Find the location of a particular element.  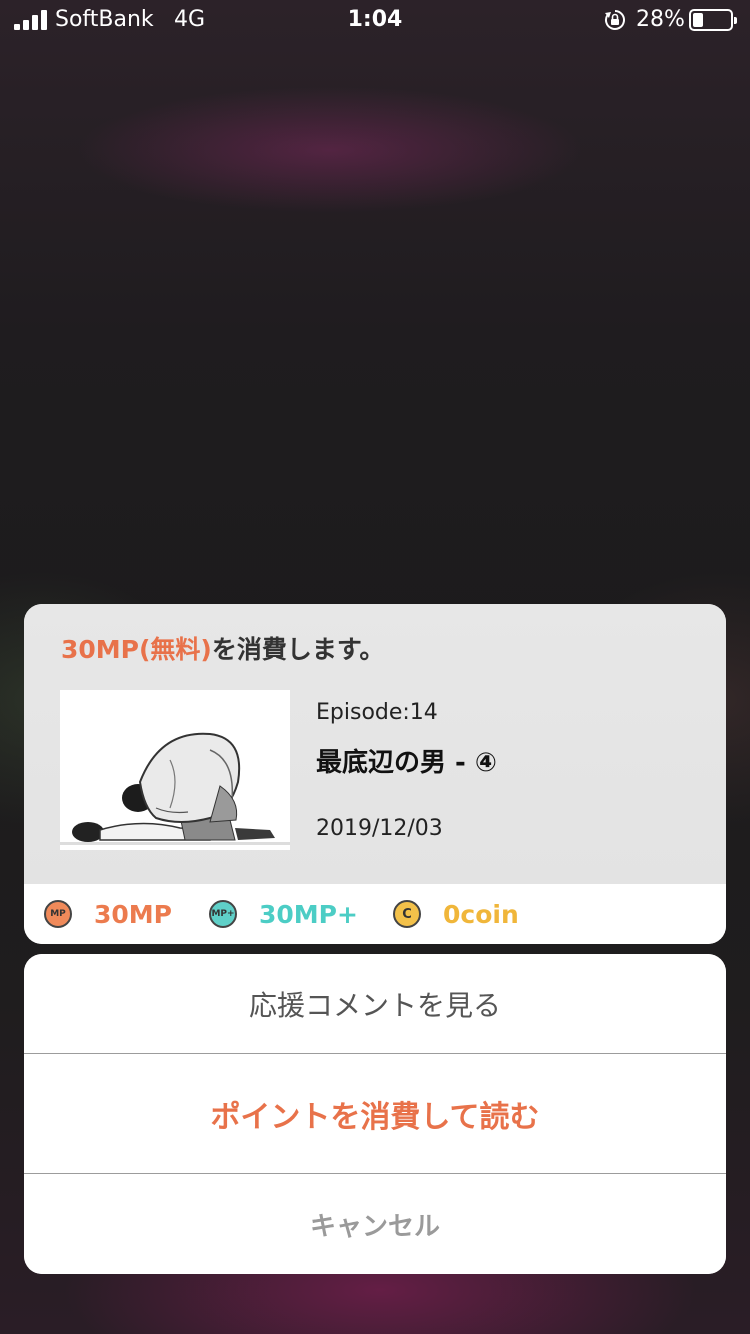

mp-balance-label: 30MP is located at coordinates (133, 914).